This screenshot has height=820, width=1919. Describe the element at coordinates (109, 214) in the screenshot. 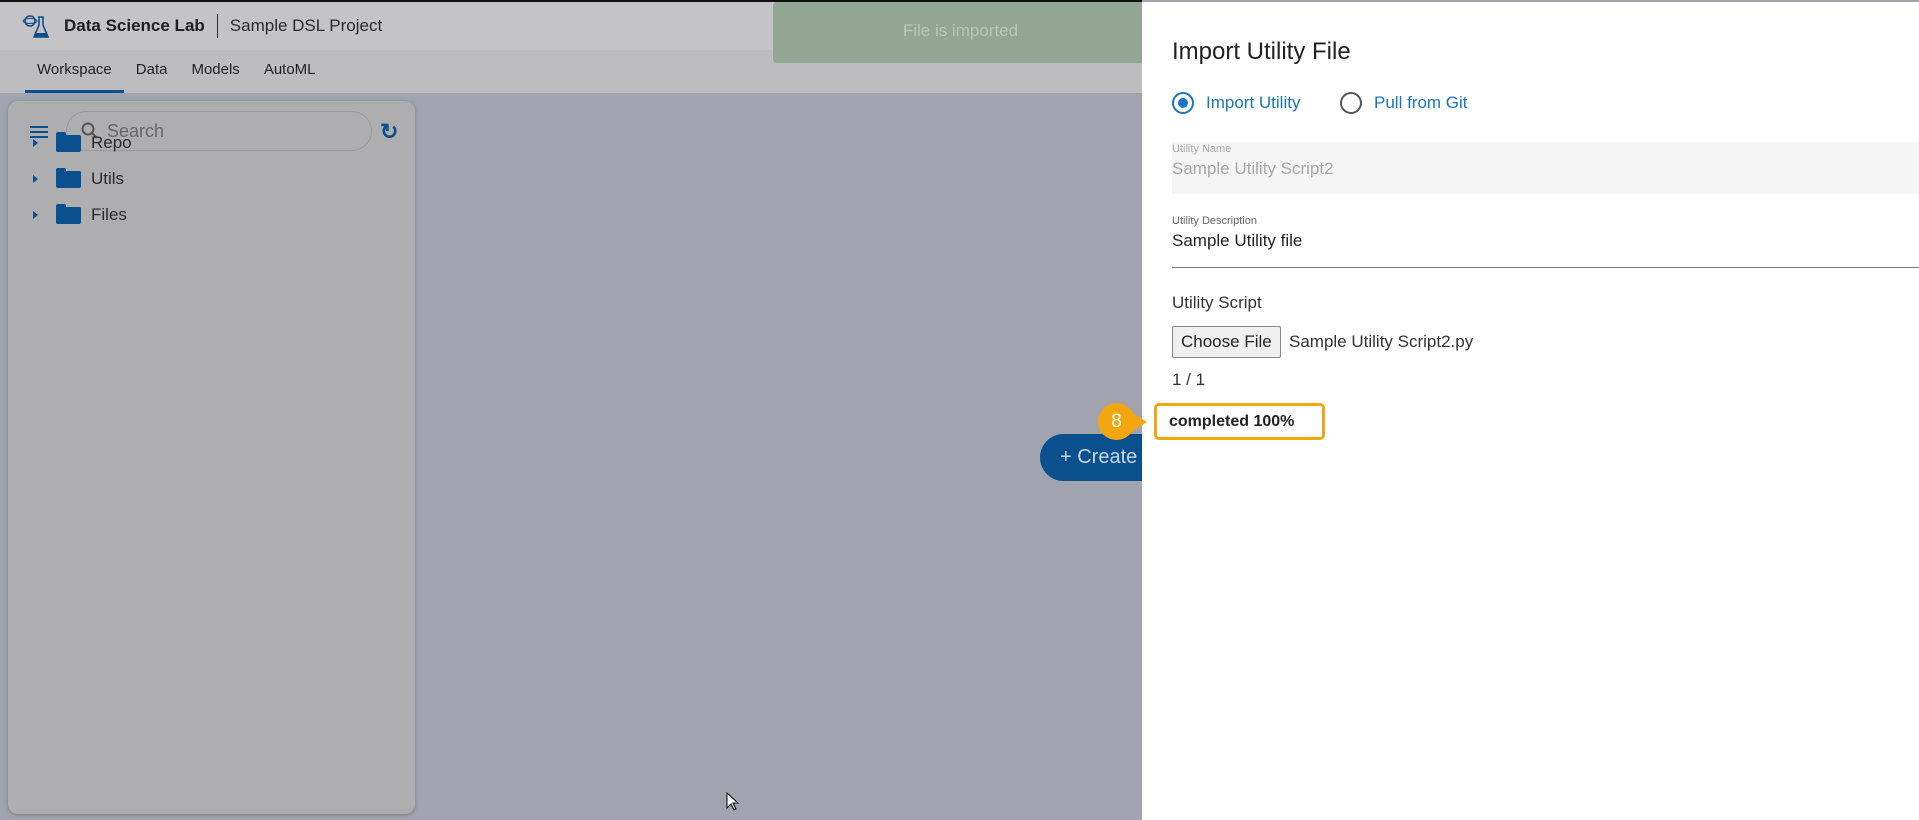

I see `tree-item-label: Files` at that location.